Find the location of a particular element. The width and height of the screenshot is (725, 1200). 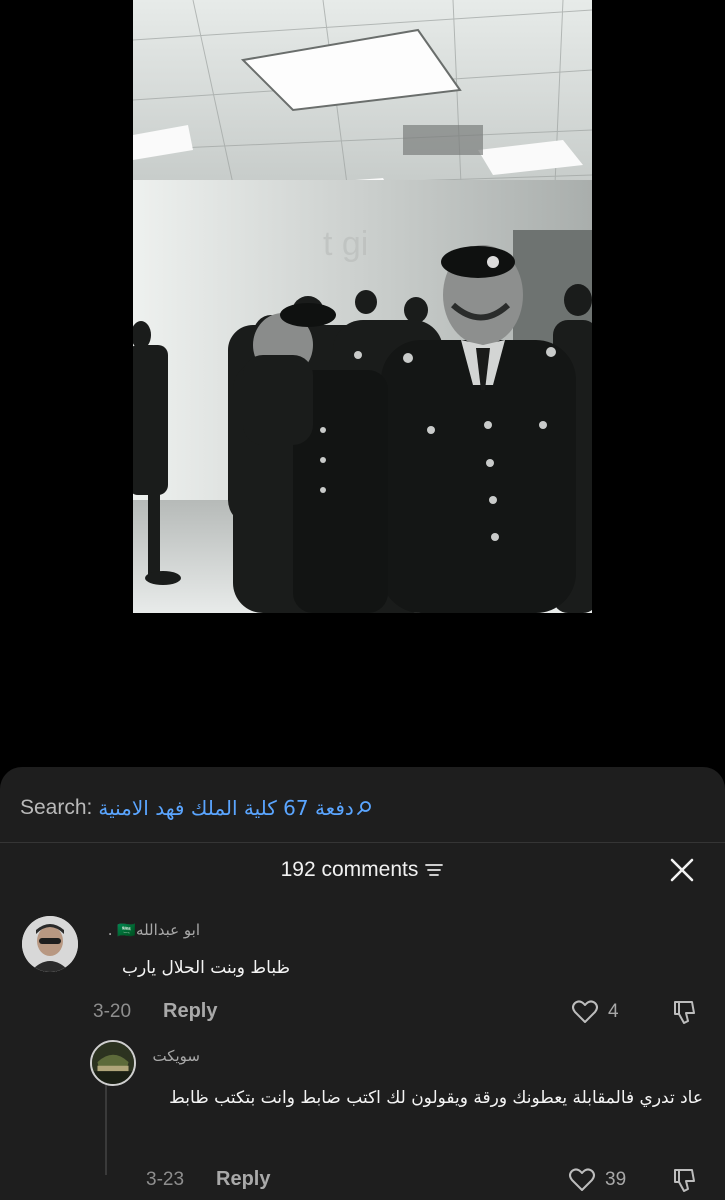

comment-username: ابو عبدالله🇸🇦 . is located at coordinates (154, 930).